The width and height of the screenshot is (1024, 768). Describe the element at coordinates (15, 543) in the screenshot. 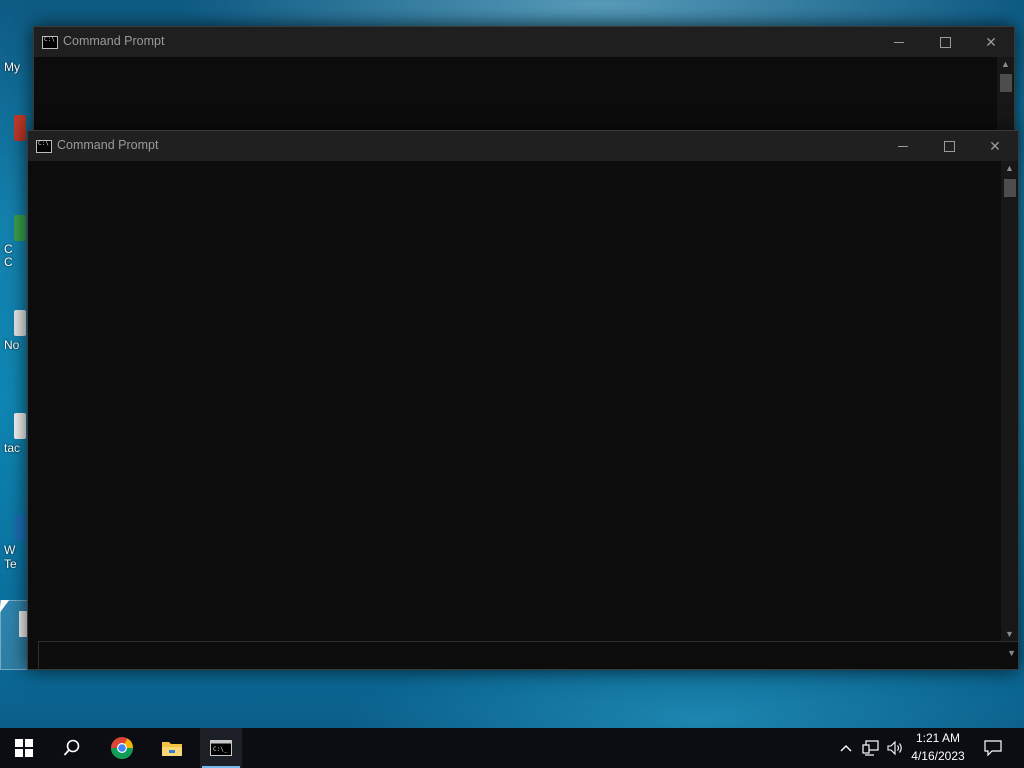

I see `desktop-icon-app2: W Te` at that location.